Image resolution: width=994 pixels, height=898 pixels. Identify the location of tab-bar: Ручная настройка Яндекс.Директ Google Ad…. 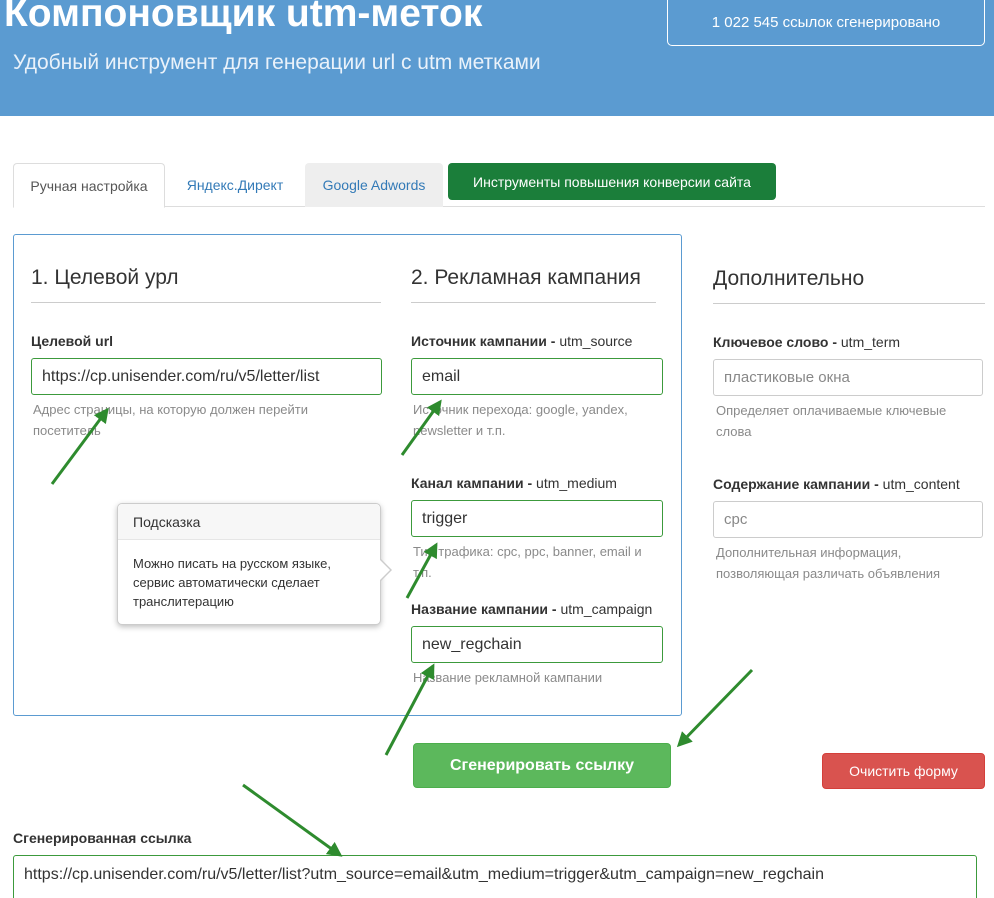
(499, 185).